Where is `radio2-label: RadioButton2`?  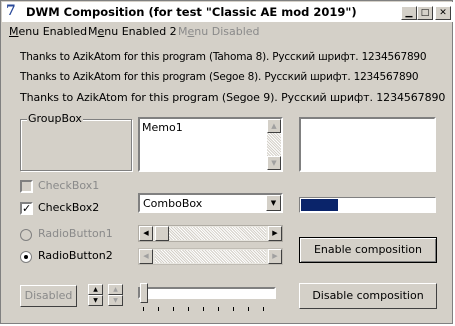 radio2-label: RadioButton2 is located at coordinates (75, 255).